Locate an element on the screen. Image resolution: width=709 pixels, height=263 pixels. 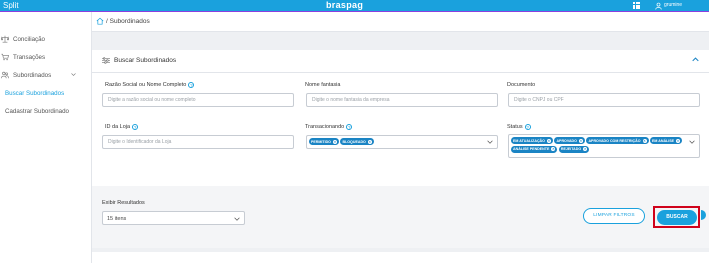
sidebar-item-label: Transações is located at coordinates (29, 57).